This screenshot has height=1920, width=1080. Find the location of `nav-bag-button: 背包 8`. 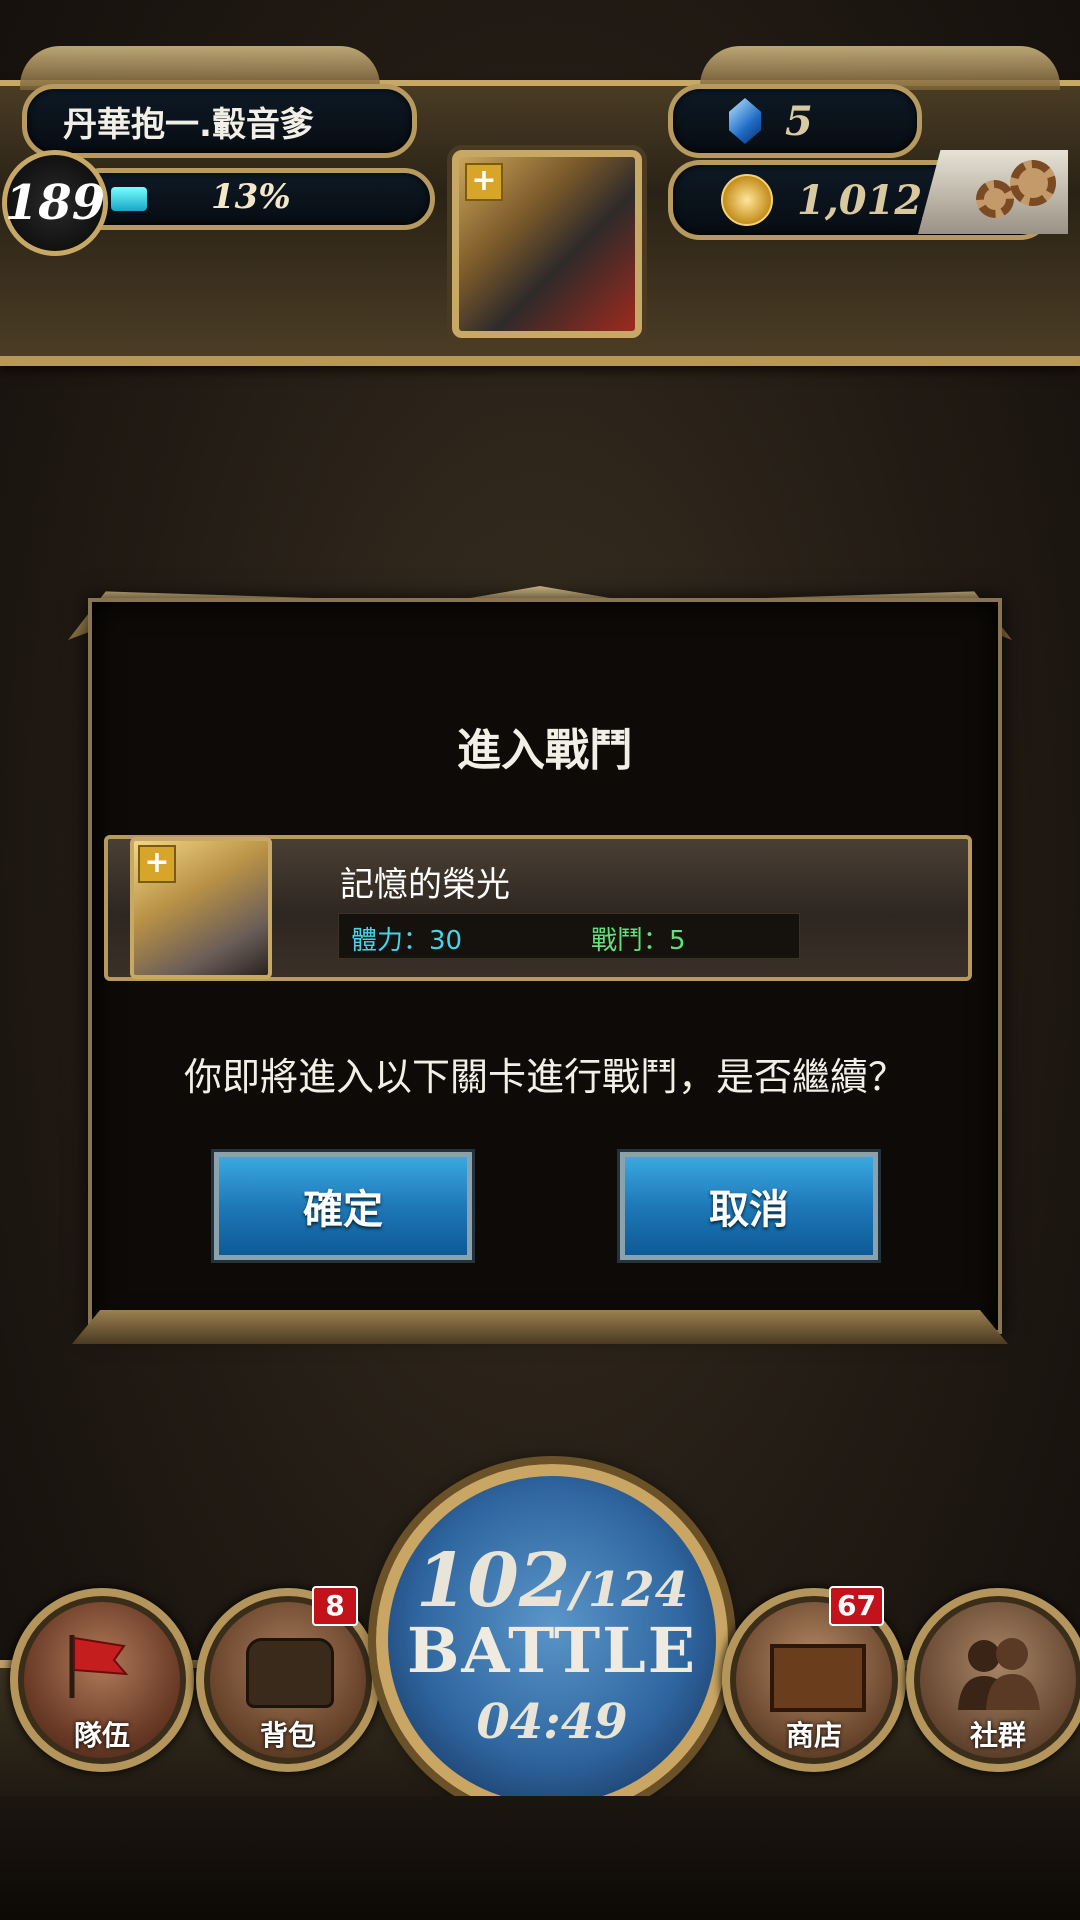

nav-bag-button: 背包 8 is located at coordinates (288, 1679).